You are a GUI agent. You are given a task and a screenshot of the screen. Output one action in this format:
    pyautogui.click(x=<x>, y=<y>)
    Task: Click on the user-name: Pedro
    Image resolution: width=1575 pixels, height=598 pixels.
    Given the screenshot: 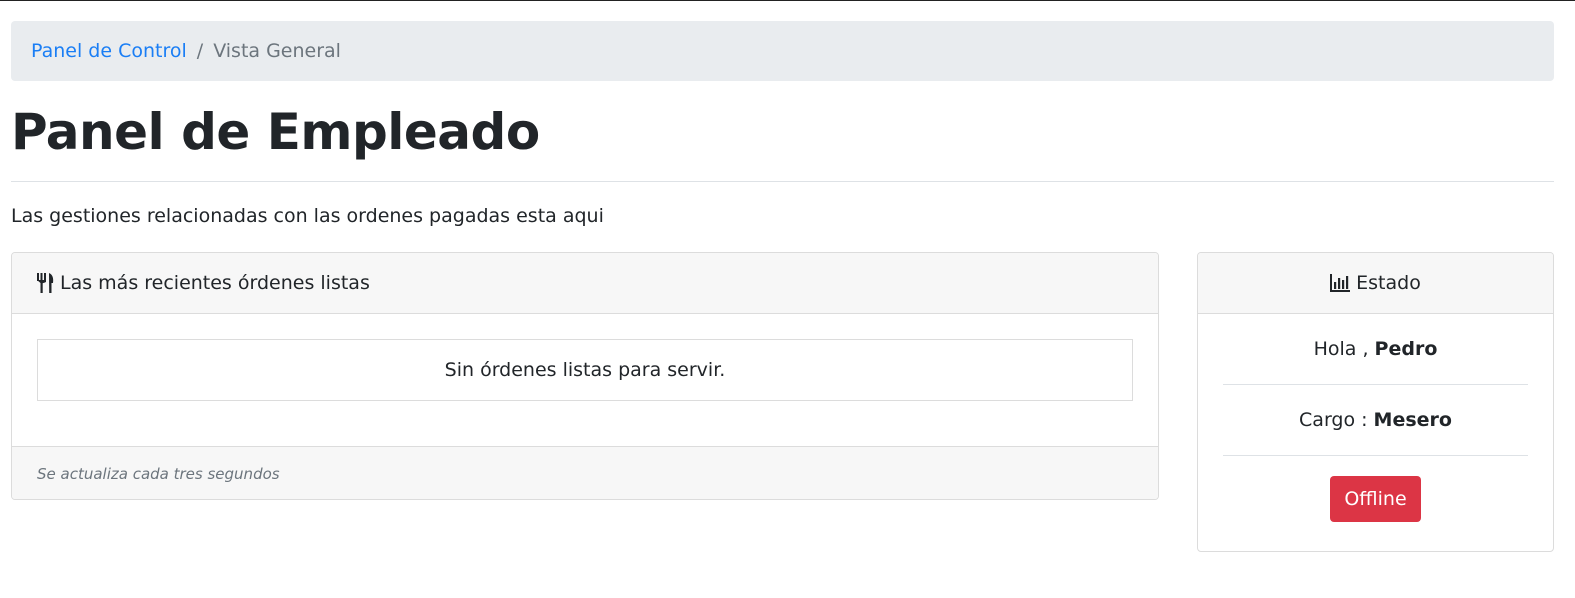 What is the action you would take?
    pyautogui.click(x=1406, y=349)
    